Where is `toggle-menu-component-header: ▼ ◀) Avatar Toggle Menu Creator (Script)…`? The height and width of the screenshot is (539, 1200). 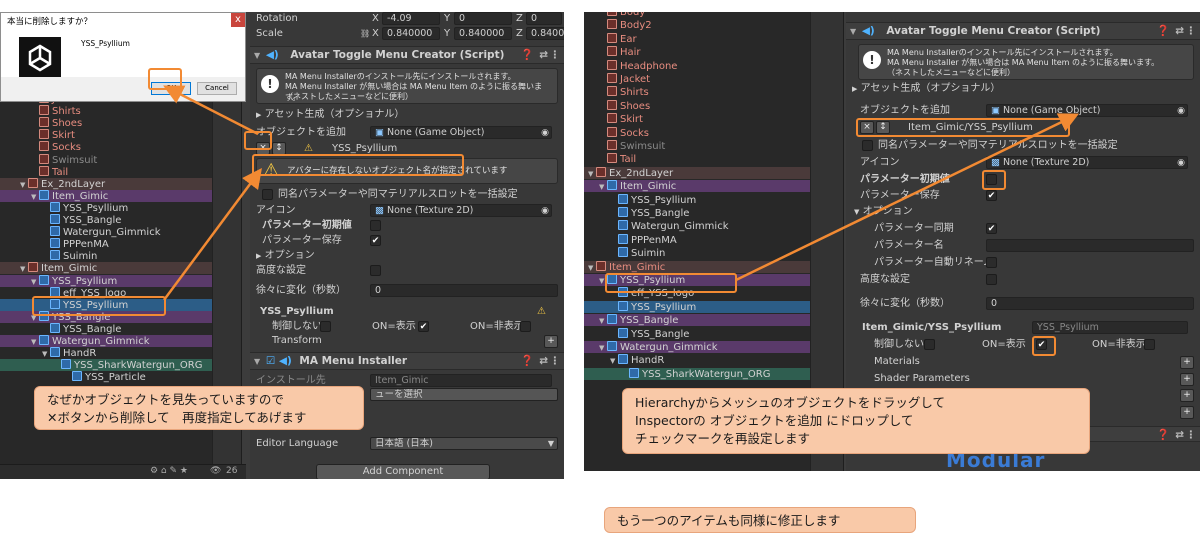
toggle-menu-component-header: ▼ ◀) Avatar Toggle Menu Creator (Script)… is located at coordinates (407, 55).